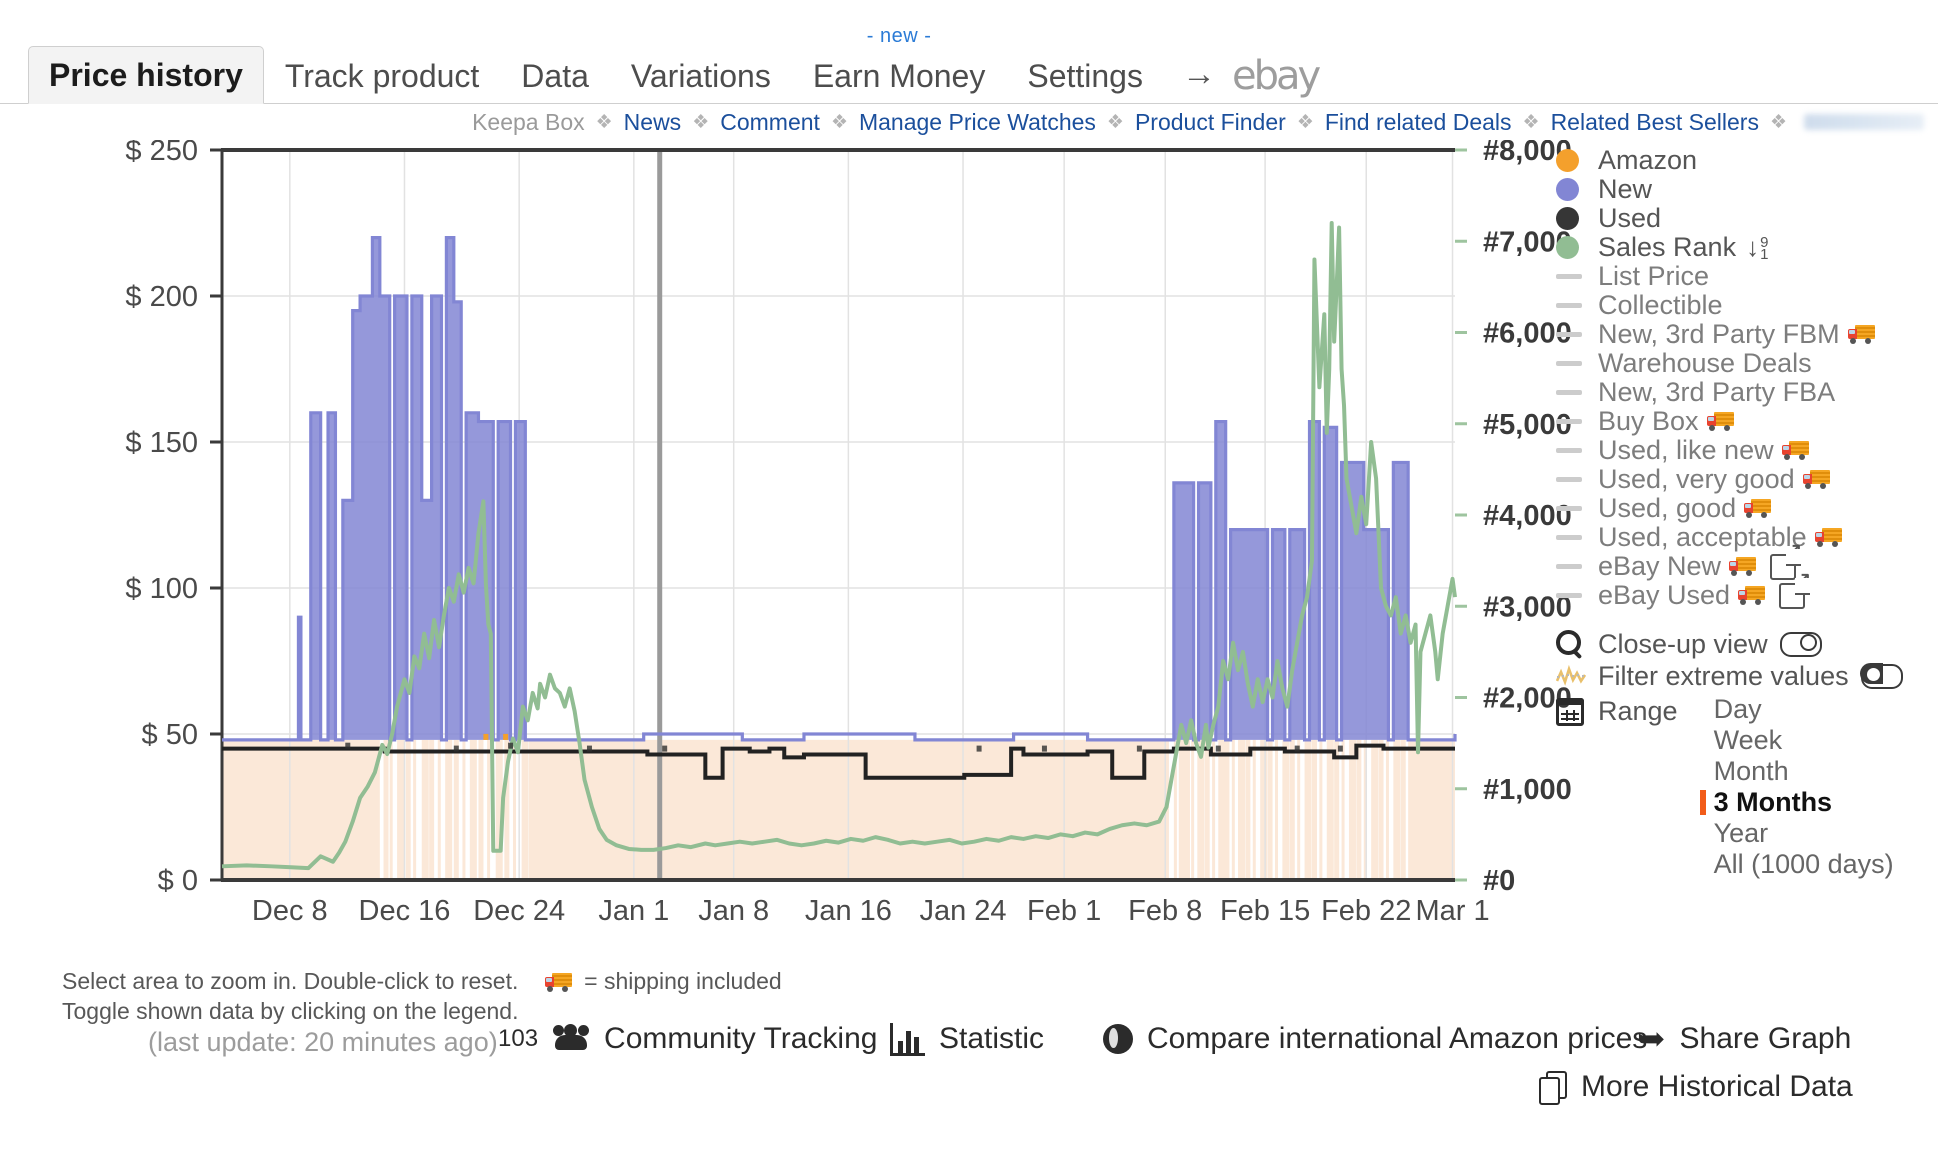 This screenshot has width=1938, height=1150. I want to click on waveform-icon, so click(1577, 676).